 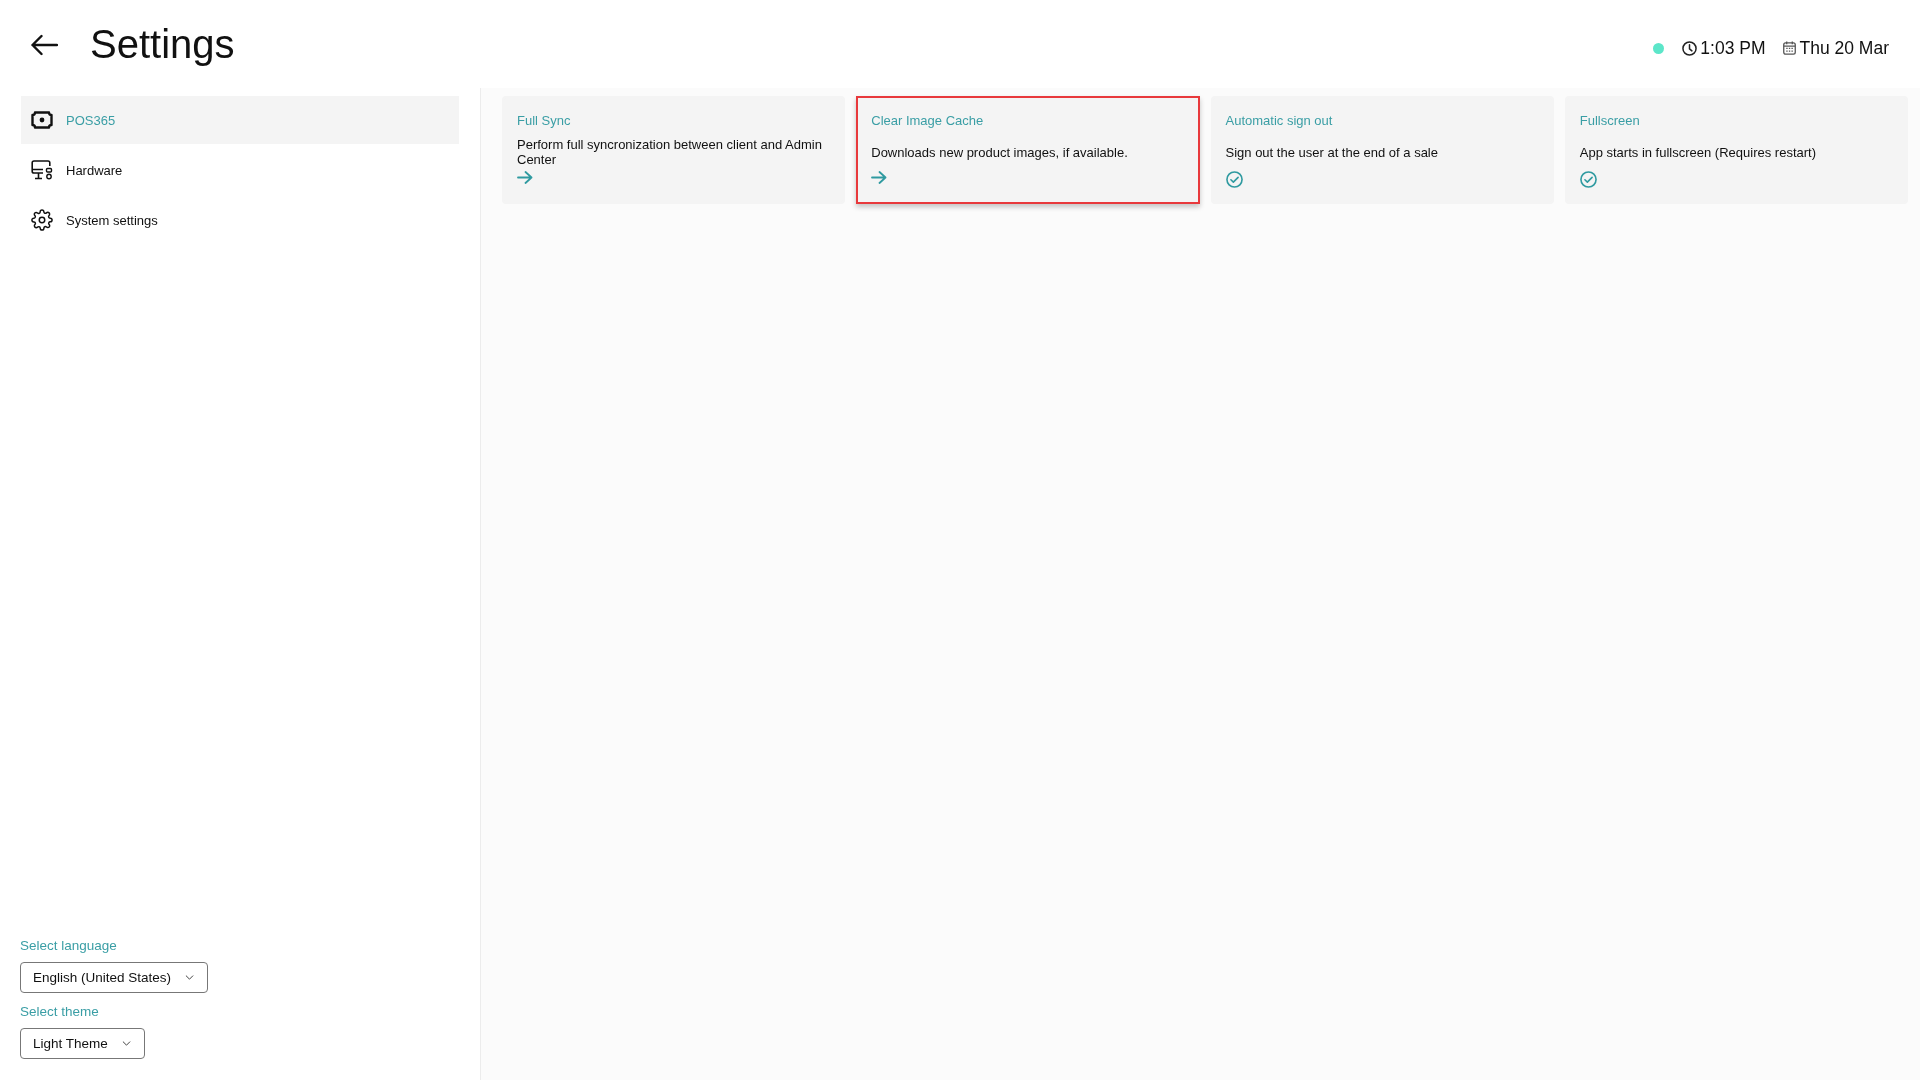 I want to click on card-title: Clear Image Cache, so click(x=927, y=121).